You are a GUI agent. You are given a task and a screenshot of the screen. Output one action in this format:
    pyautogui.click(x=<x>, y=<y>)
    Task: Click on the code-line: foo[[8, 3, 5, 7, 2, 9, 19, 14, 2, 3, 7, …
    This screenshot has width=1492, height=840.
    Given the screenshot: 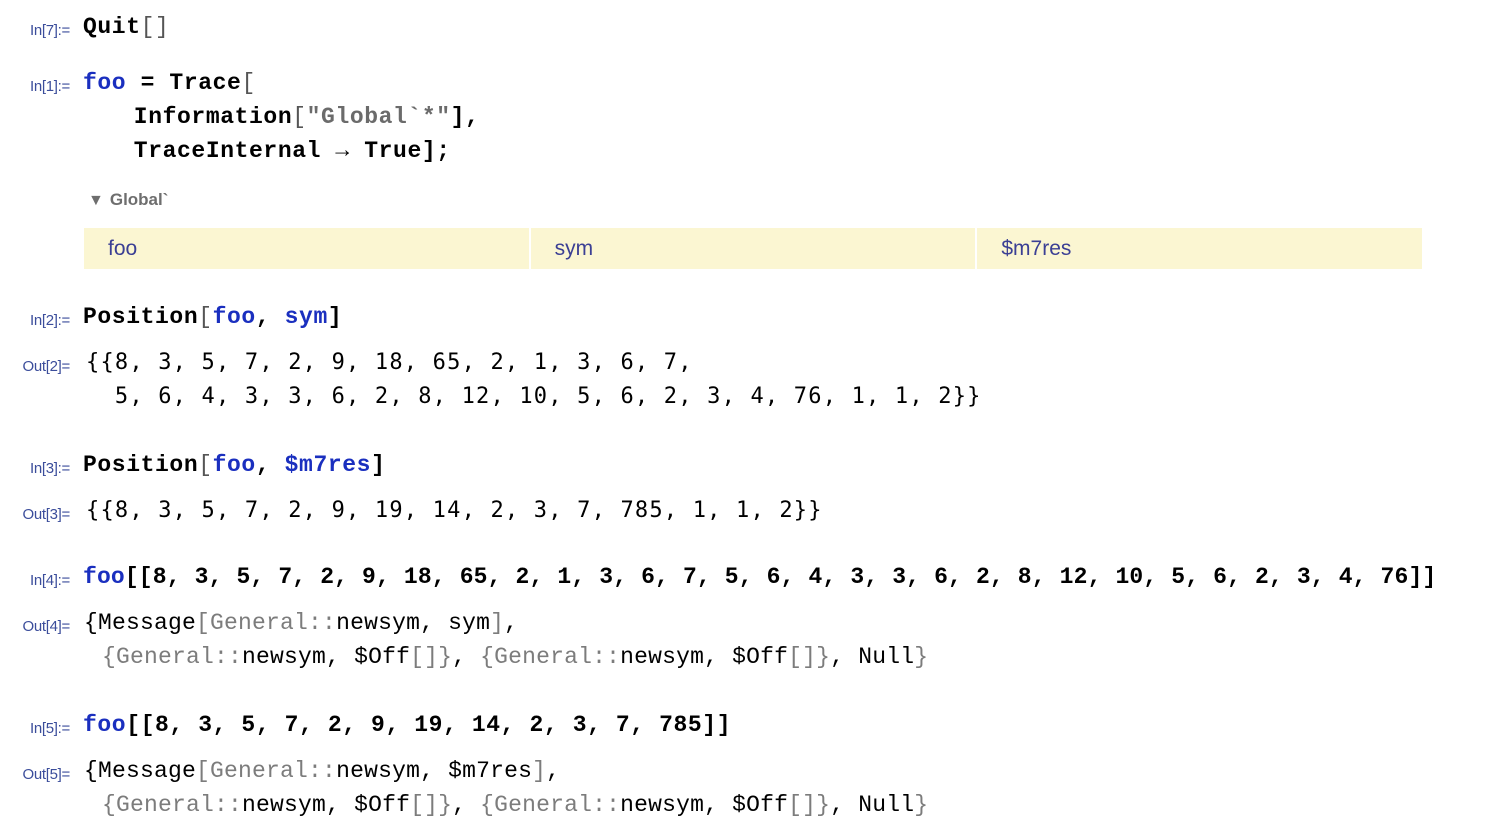 What is the action you would take?
    pyautogui.click(x=407, y=725)
    